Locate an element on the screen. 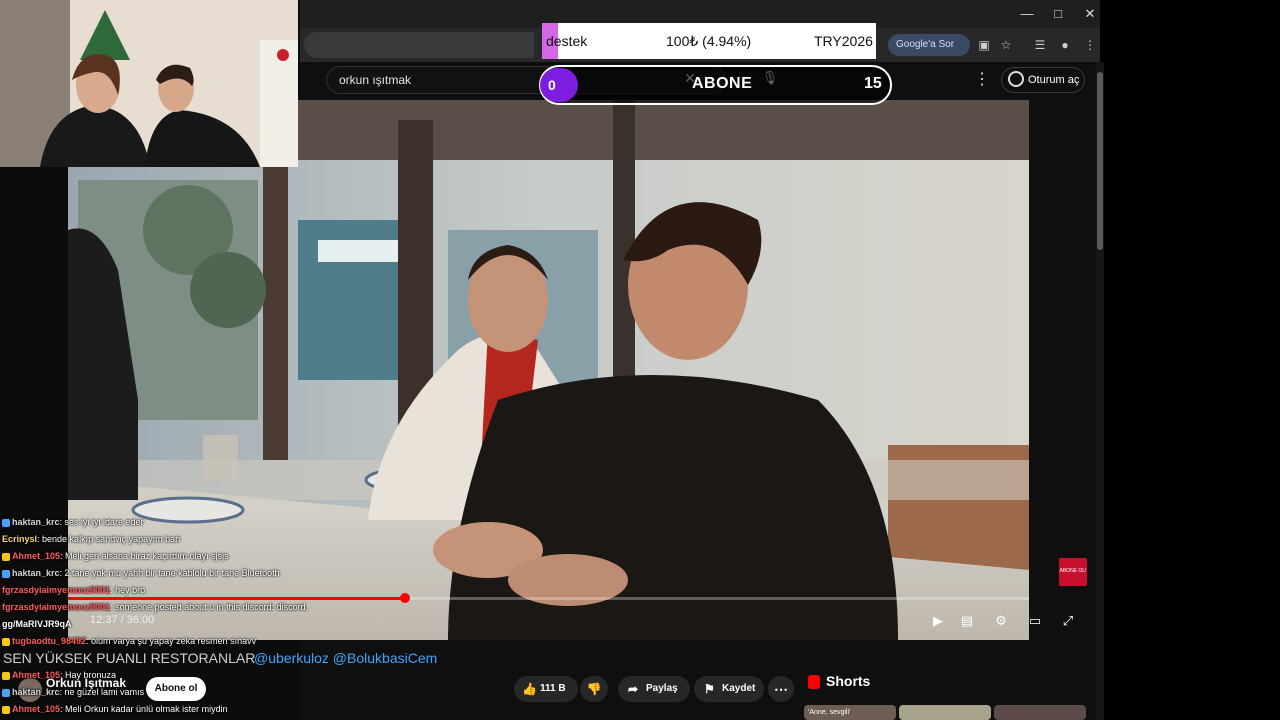 The width and height of the screenshot is (1280, 720). chat-text: : olum varya şu yapay zeka resmen sınavv is located at coordinates (171, 641).